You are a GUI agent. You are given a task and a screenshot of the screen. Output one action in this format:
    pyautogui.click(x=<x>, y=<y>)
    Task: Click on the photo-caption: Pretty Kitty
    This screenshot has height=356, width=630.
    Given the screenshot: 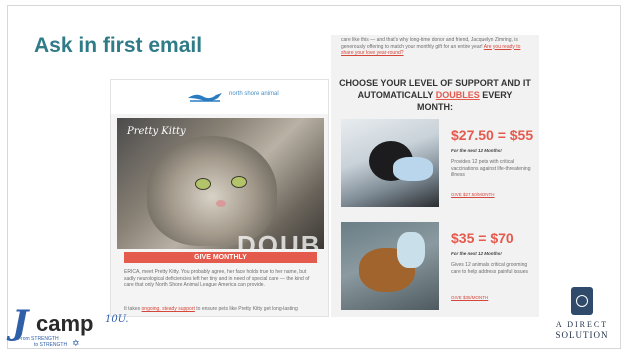 What is the action you would take?
    pyautogui.click(x=156, y=131)
    